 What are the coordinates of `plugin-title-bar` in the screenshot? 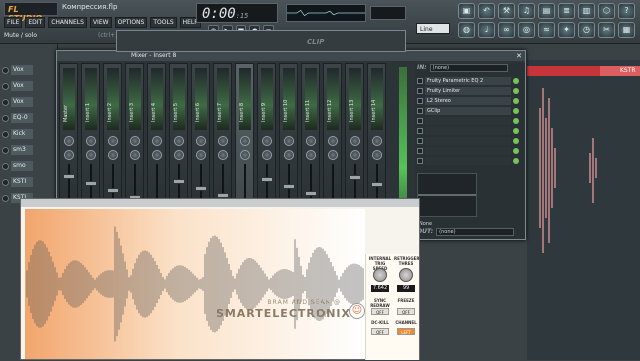 It's located at (220, 203).